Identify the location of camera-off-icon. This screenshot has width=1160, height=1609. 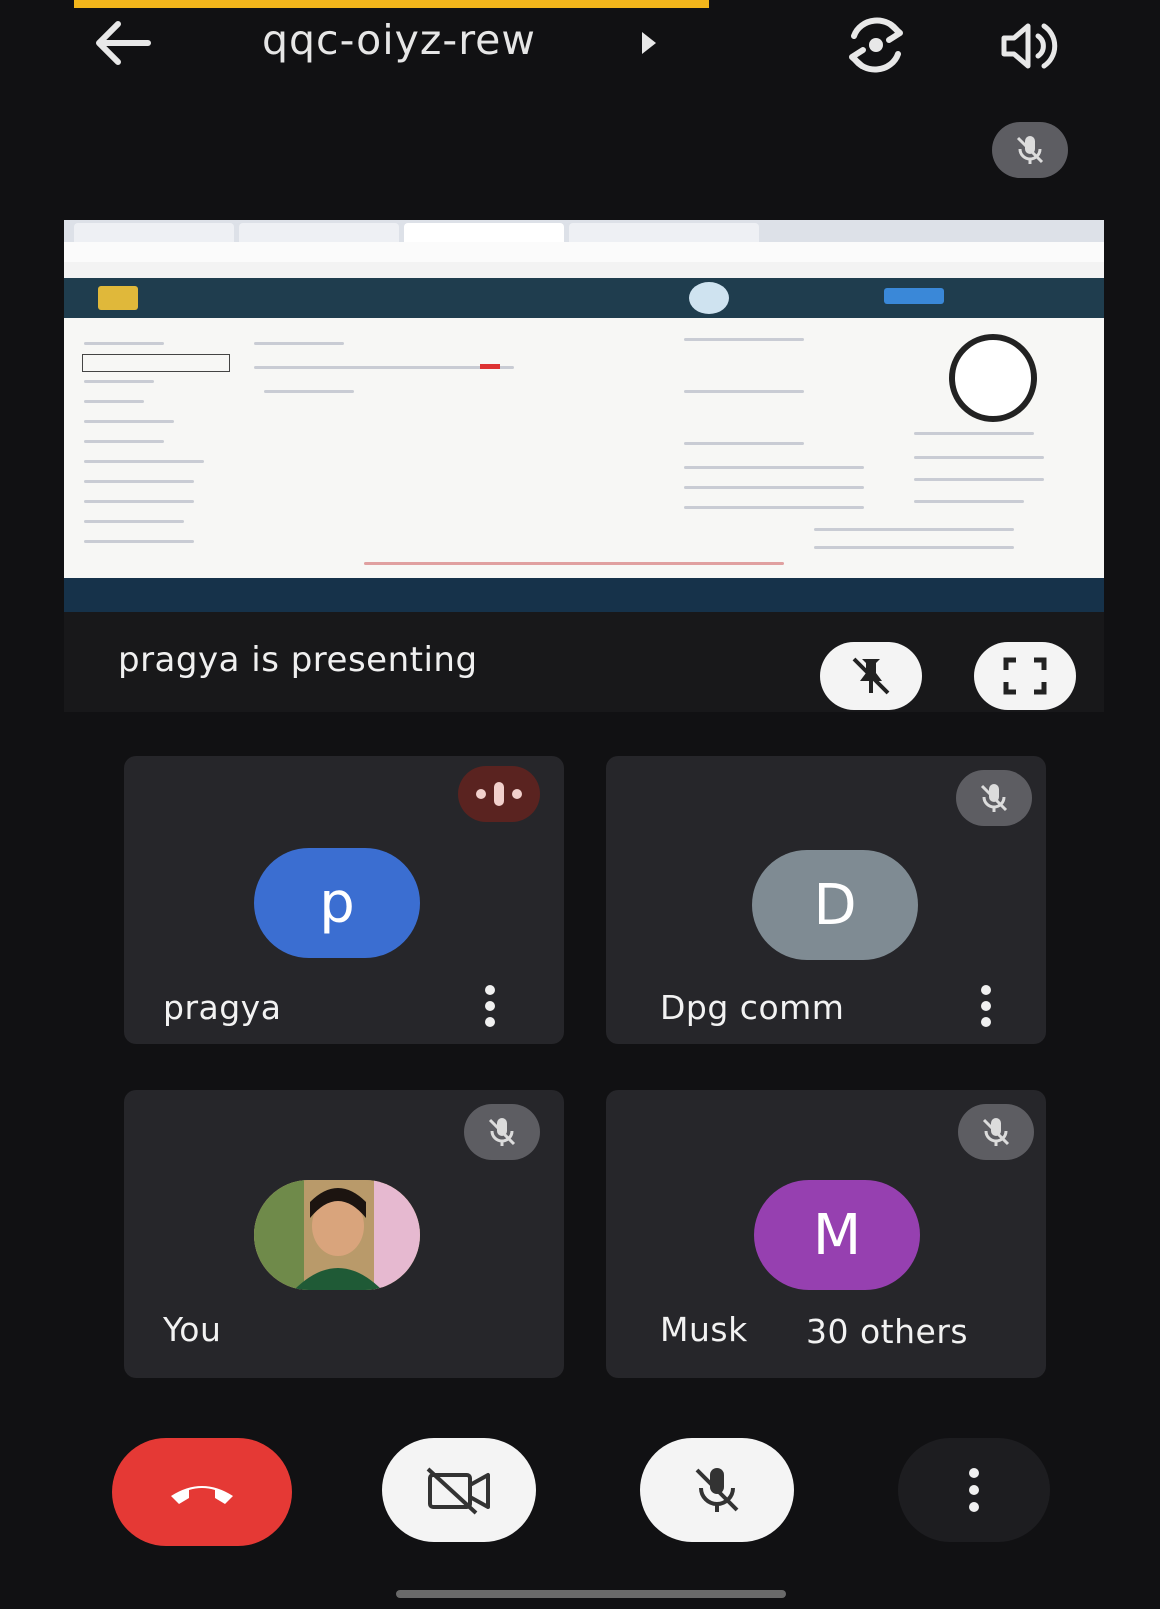
(458, 1491).